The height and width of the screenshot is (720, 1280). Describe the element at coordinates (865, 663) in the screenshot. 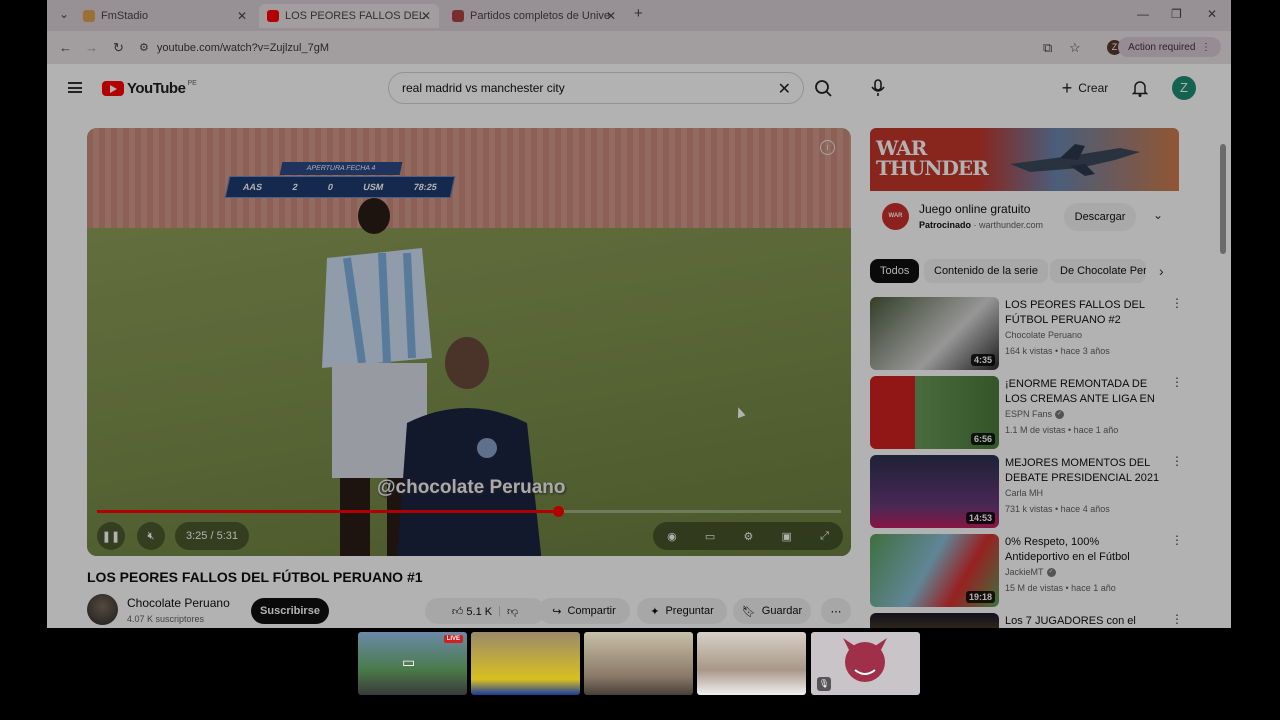

I see `participant-tile-avatar: 🎙︎` at that location.